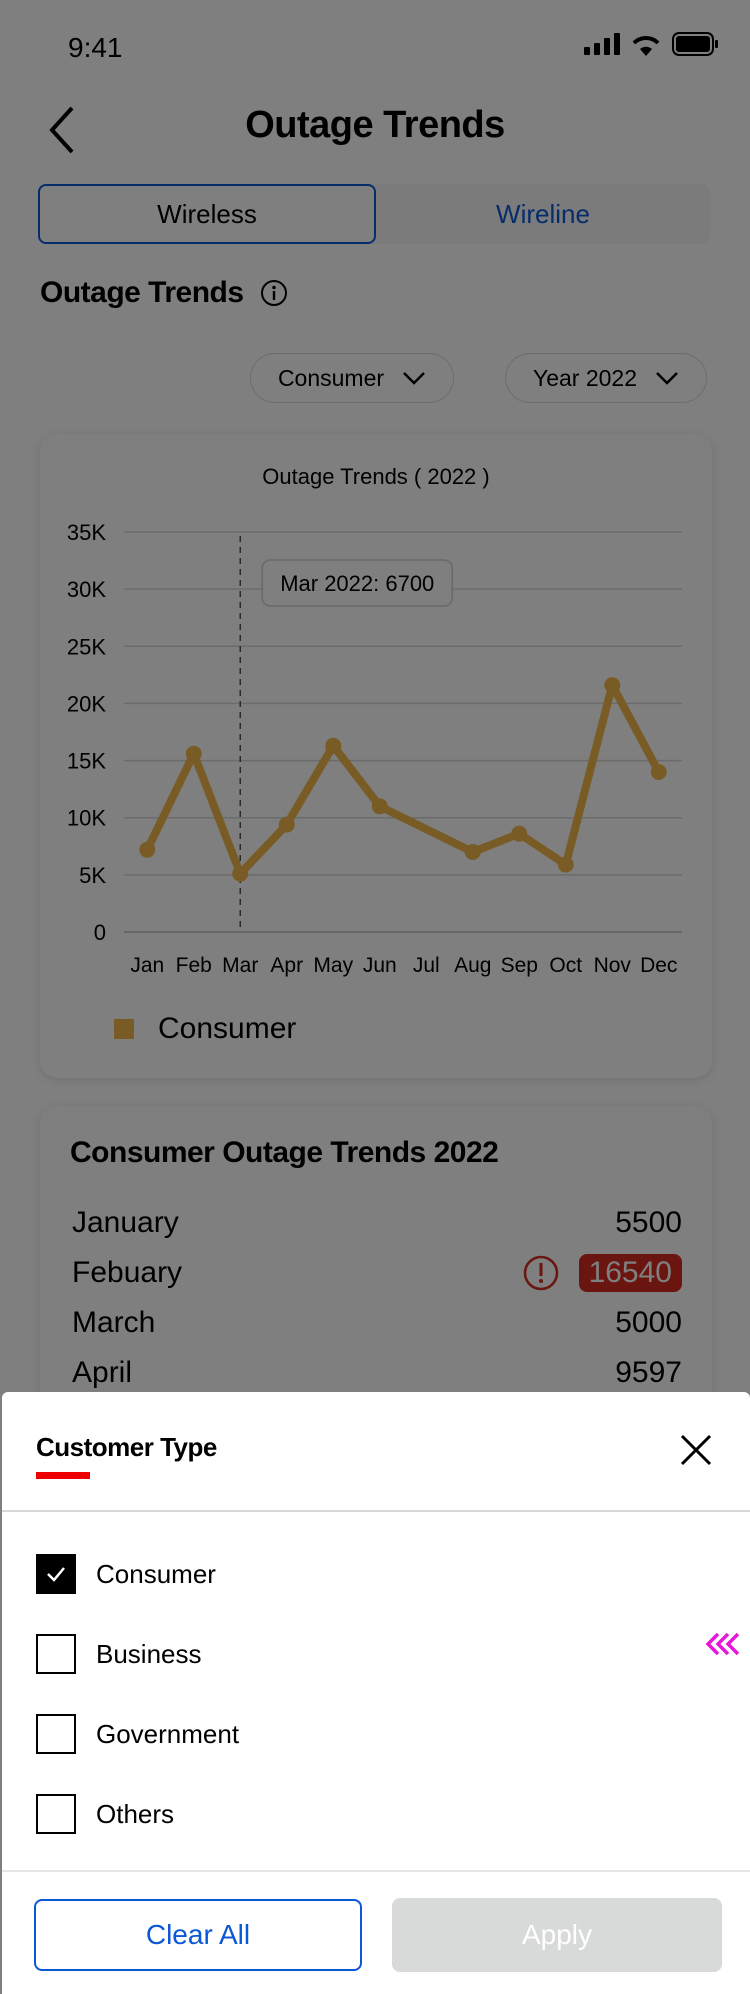 Image resolution: width=750 pixels, height=1994 pixels. What do you see at coordinates (149, 1653) in the screenshot?
I see `option-label: Business` at bounding box center [149, 1653].